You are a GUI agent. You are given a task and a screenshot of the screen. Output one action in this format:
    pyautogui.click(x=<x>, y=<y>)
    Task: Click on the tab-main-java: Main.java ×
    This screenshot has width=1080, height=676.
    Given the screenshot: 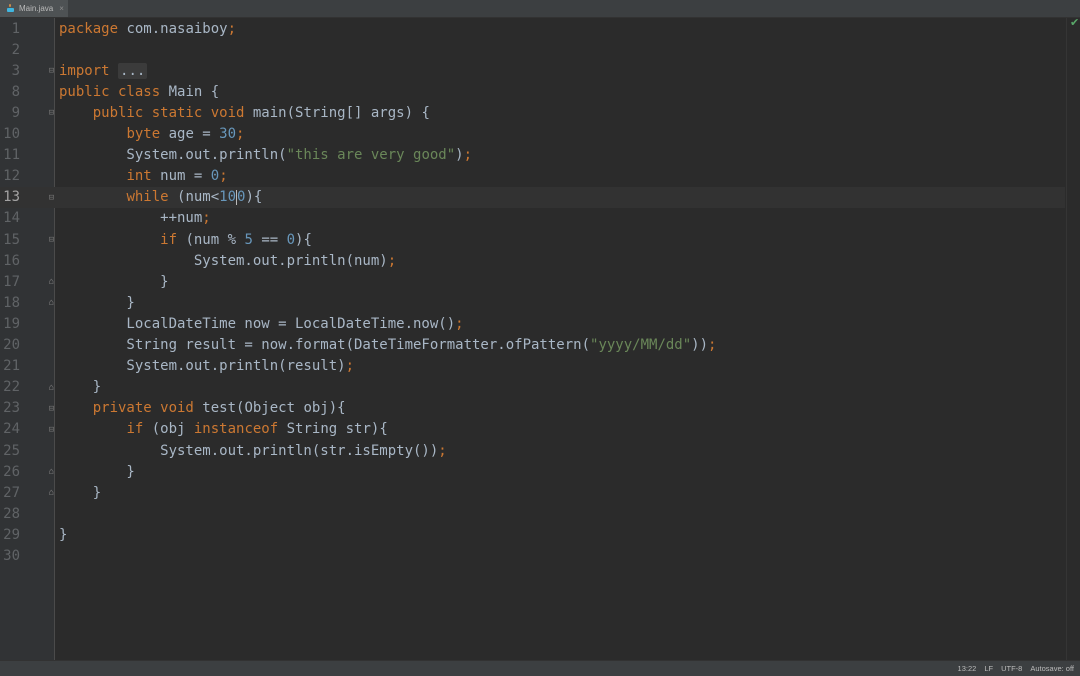 What is the action you would take?
    pyautogui.click(x=34, y=8)
    